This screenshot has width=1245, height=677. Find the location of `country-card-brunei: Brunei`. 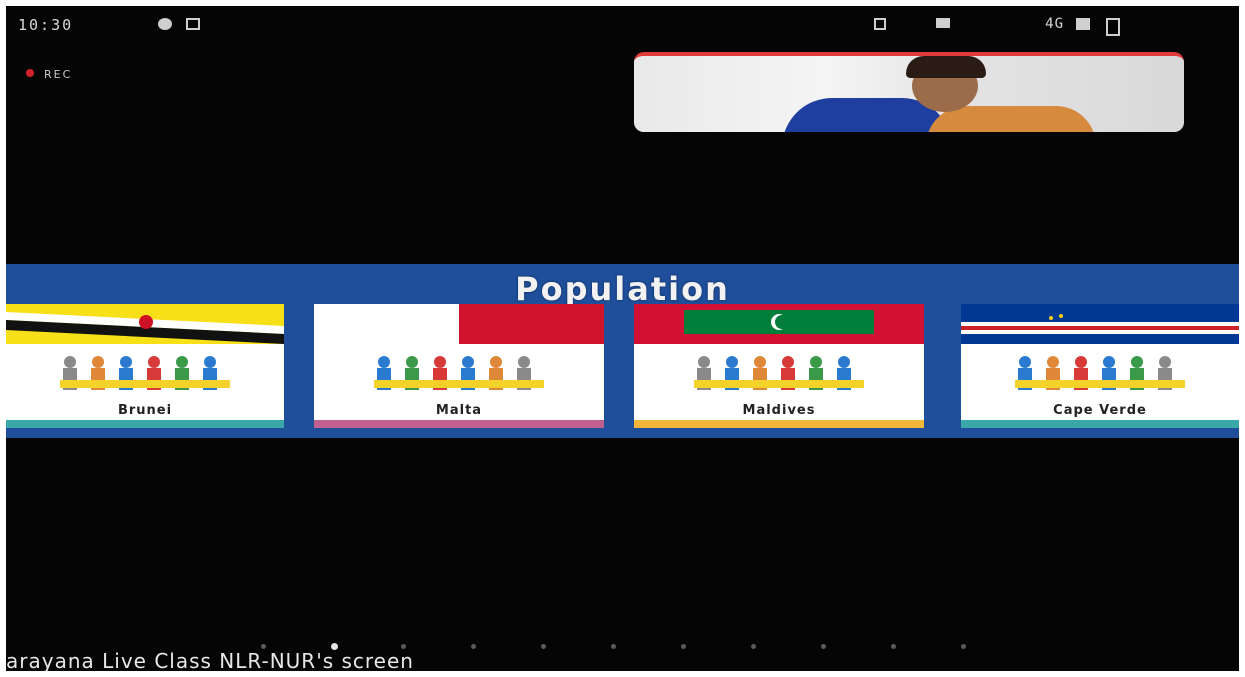

country-card-brunei: Brunei is located at coordinates (145, 366).